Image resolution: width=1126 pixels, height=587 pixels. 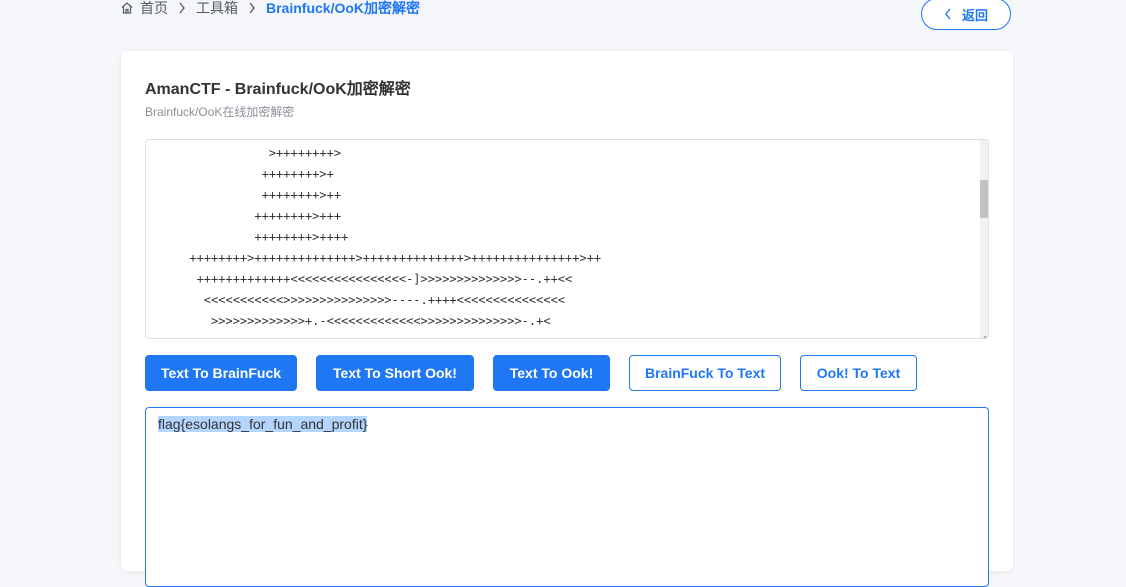 What do you see at coordinates (343, 8) in the screenshot?
I see `breadcrumb-current: Brainfuck/OoK加密解密` at bounding box center [343, 8].